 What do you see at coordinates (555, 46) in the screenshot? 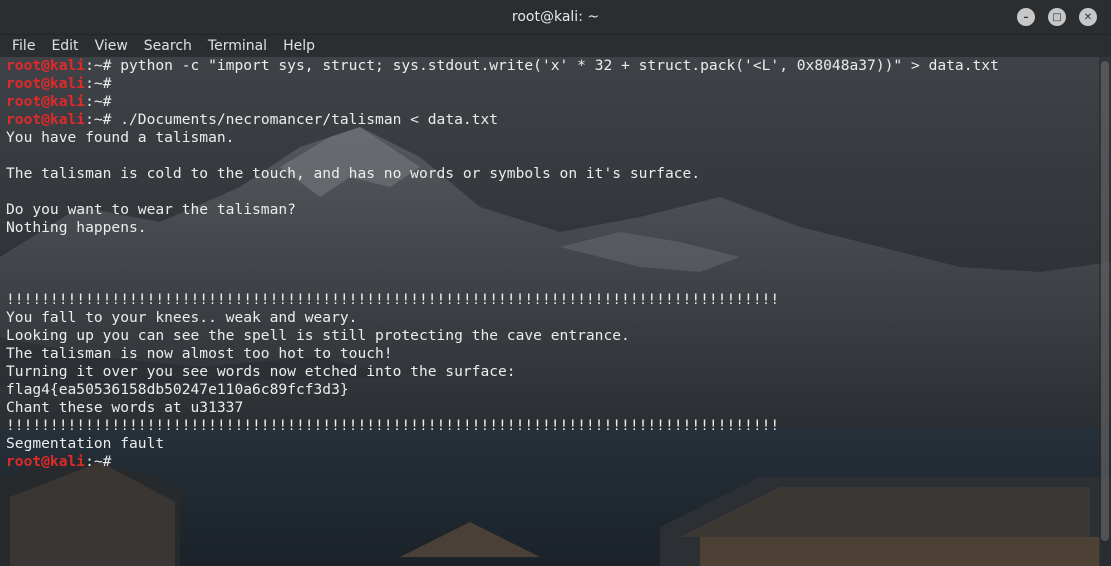
I see `menu-bar: File Edit View Search Terminal Help` at bounding box center [555, 46].